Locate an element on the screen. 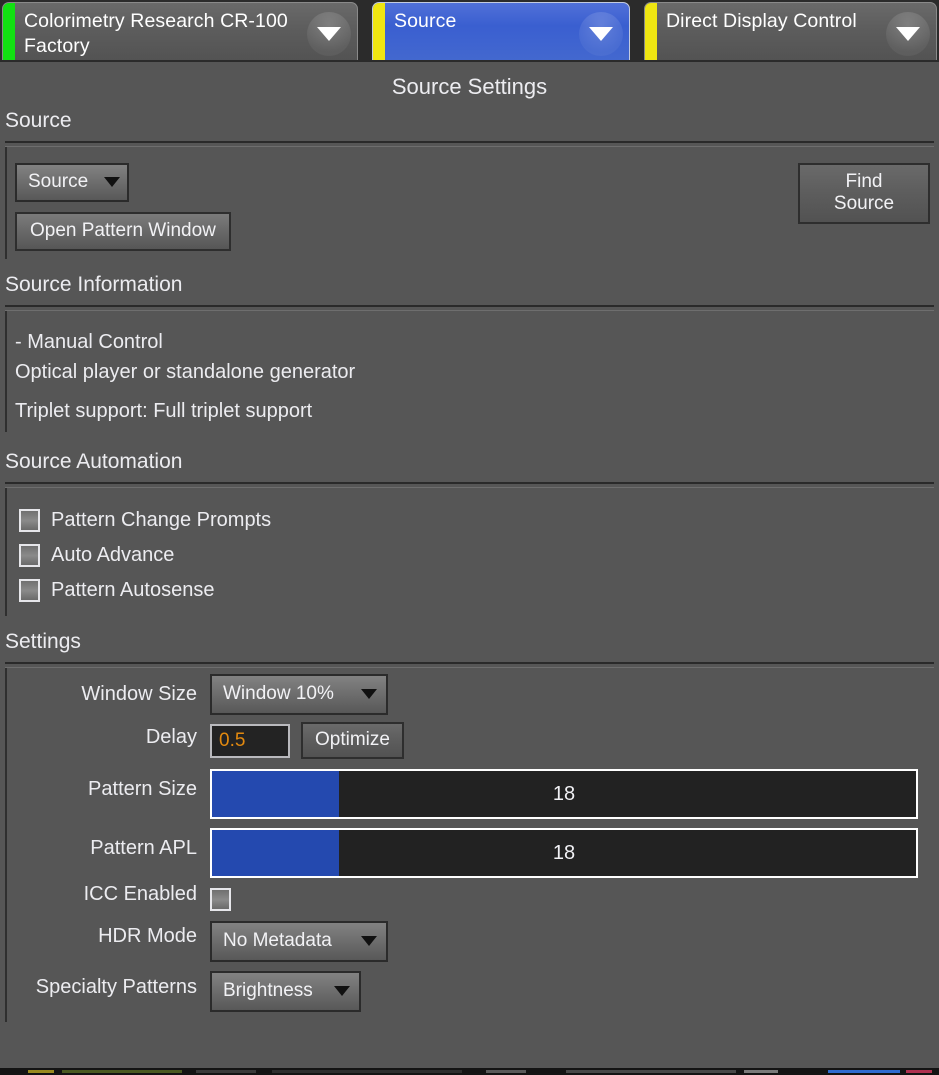 The height and width of the screenshot is (1075, 939). pattern-size-slider: 18 is located at coordinates (564, 794).